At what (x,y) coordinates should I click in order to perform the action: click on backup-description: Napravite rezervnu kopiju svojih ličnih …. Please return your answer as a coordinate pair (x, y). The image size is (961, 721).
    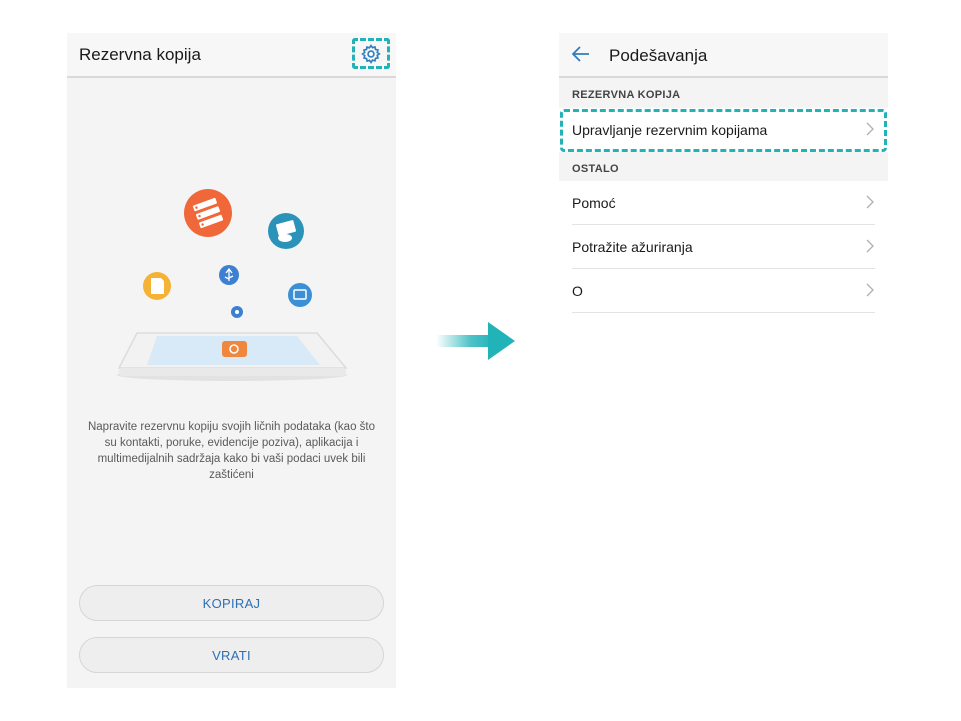
    Looking at the image, I should click on (231, 451).